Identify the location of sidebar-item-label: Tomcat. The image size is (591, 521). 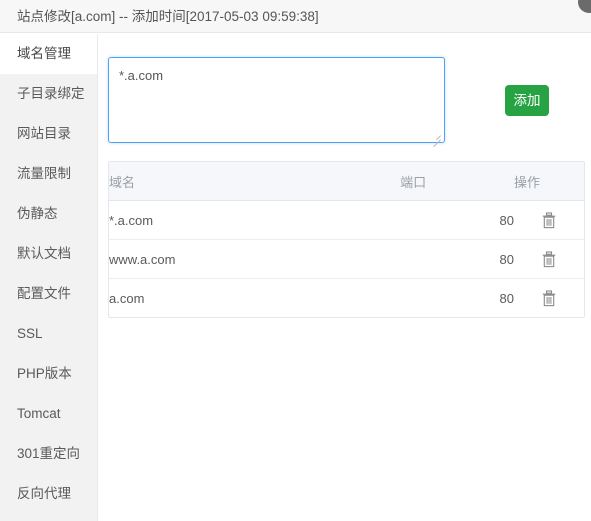
(39, 413).